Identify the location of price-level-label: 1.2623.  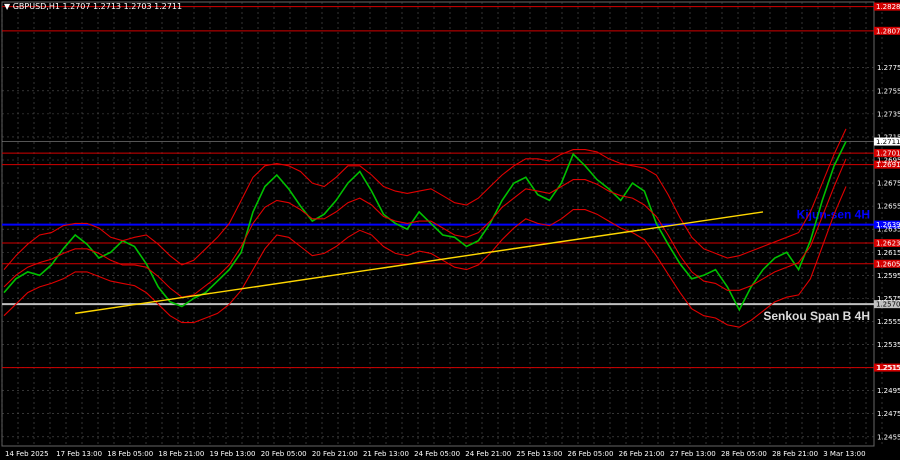
(888, 244).